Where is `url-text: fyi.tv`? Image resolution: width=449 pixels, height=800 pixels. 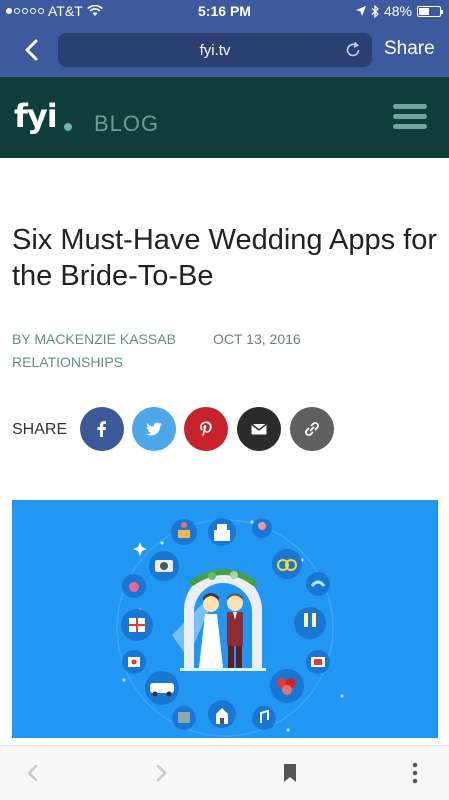 url-text: fyi.tv is located at coordinates (215, 50).